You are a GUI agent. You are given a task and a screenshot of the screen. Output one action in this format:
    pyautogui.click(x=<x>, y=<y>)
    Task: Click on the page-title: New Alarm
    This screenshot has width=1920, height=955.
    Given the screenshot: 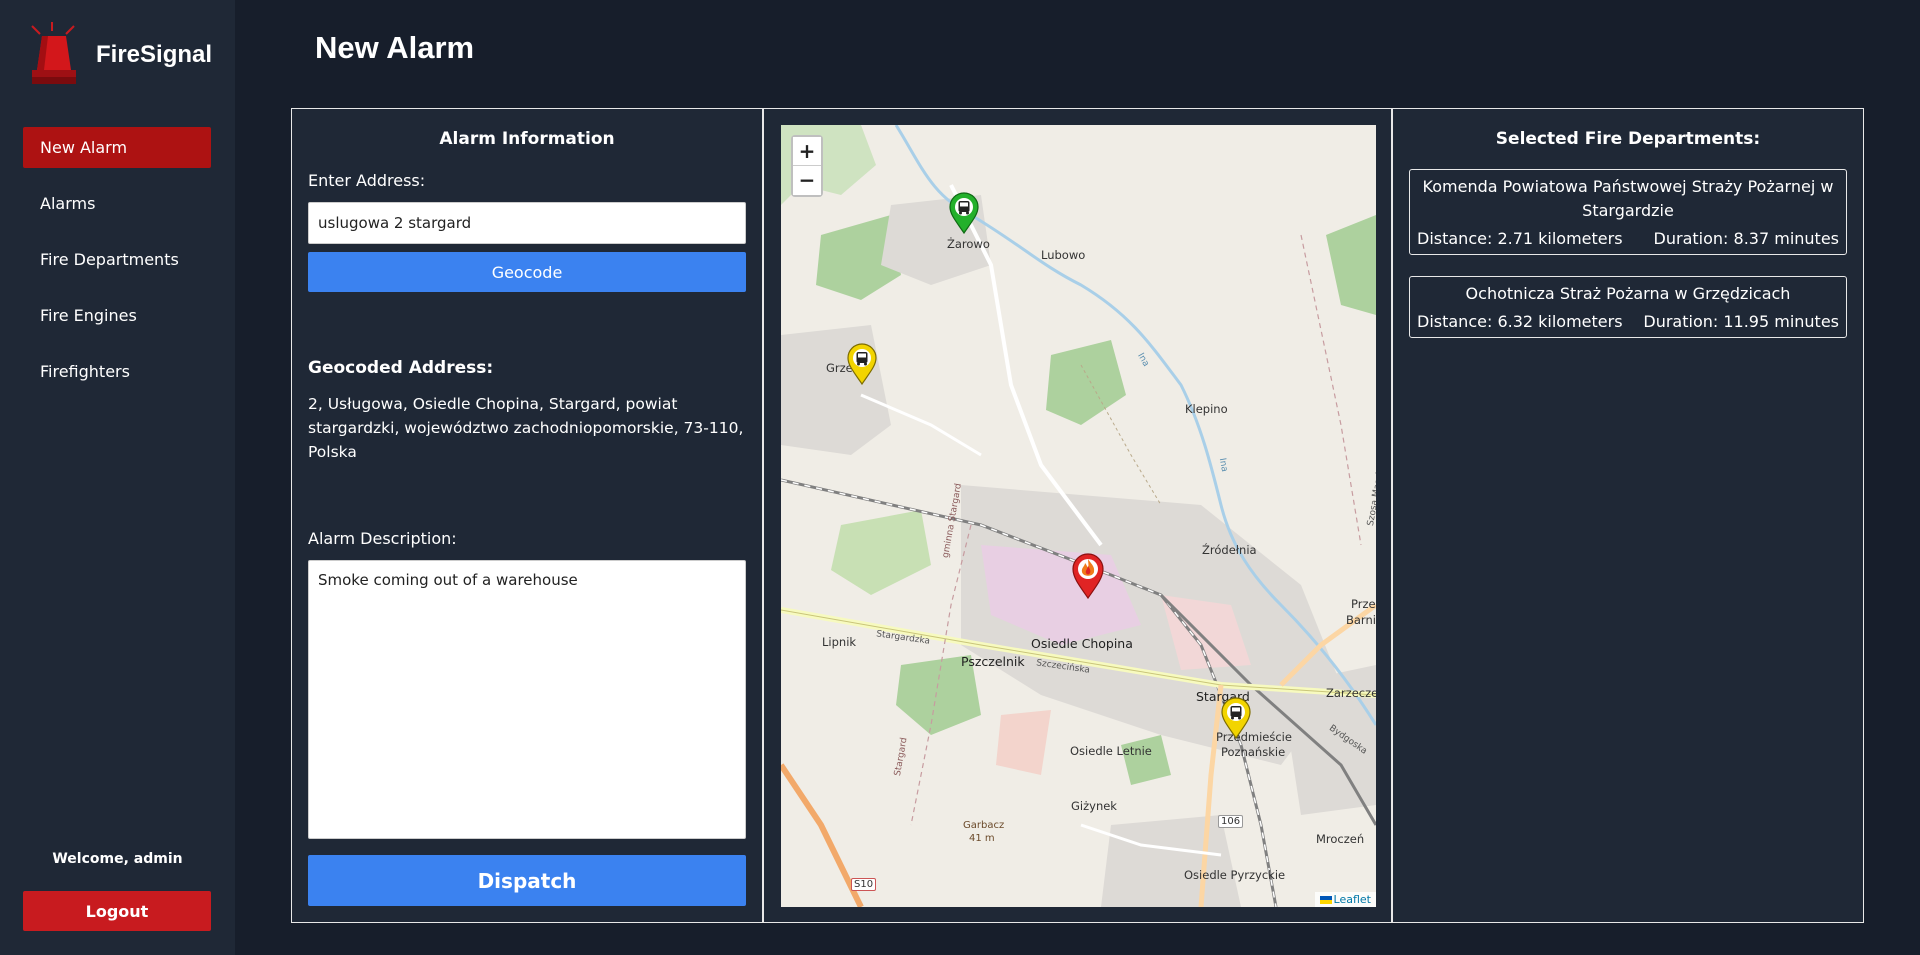 What is the action you would take?
    pyautogui.click(x=395, y=47)
    